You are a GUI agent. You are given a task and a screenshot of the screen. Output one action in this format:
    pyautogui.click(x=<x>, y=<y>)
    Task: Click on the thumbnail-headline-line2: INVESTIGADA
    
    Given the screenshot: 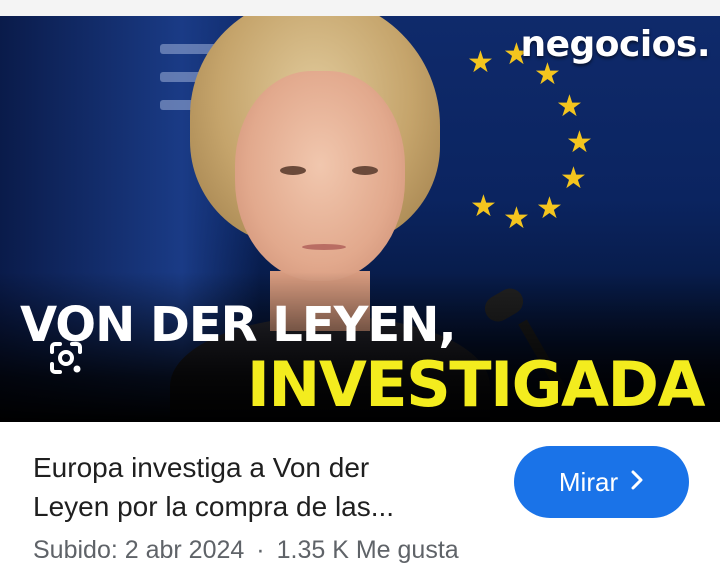 What is the action you would take?
    pyautogui.click(x=476, y=384)
    